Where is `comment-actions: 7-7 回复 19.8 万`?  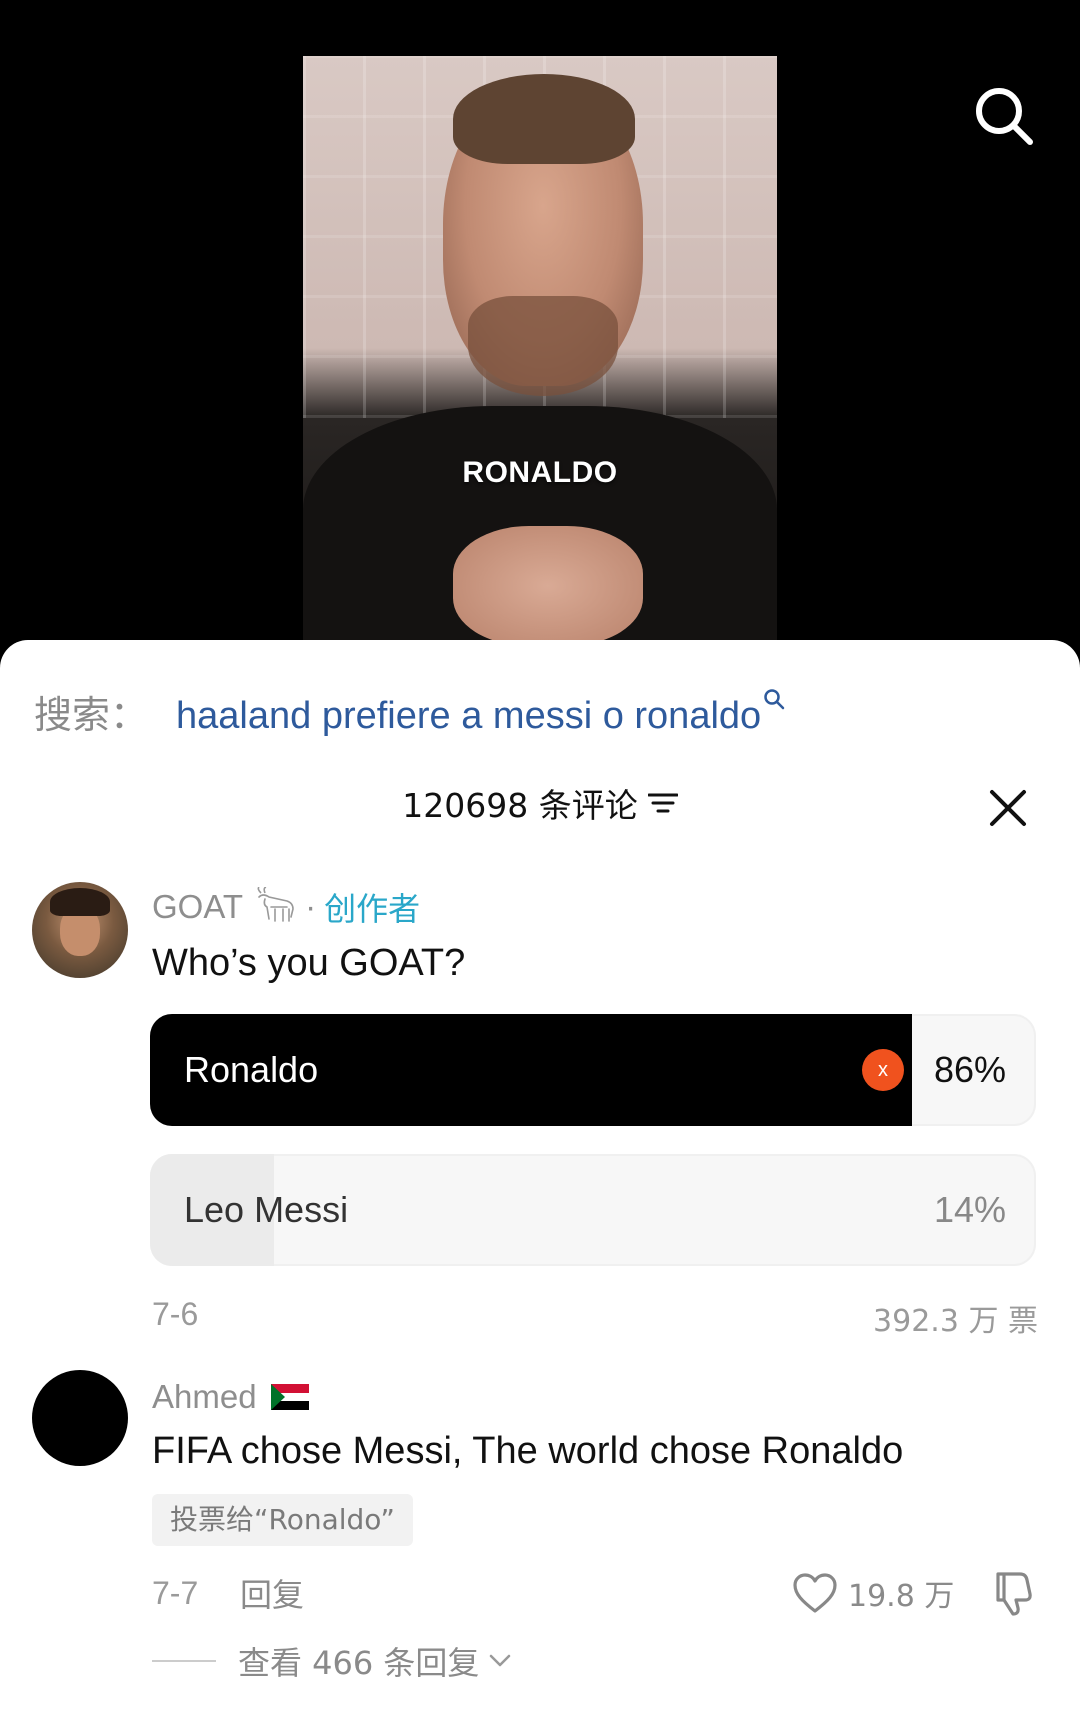 comment-actions: 7-7 回复 19.8 万 is located at coordinates (595, 1593).